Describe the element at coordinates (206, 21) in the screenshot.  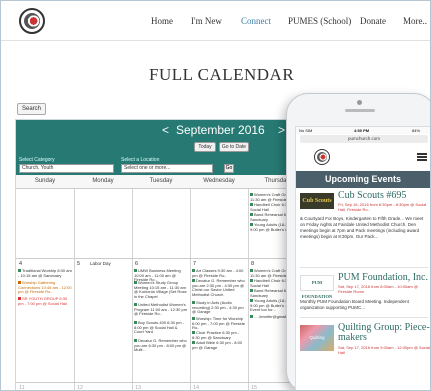
I see `nav-im-new: I'm New` at that location.